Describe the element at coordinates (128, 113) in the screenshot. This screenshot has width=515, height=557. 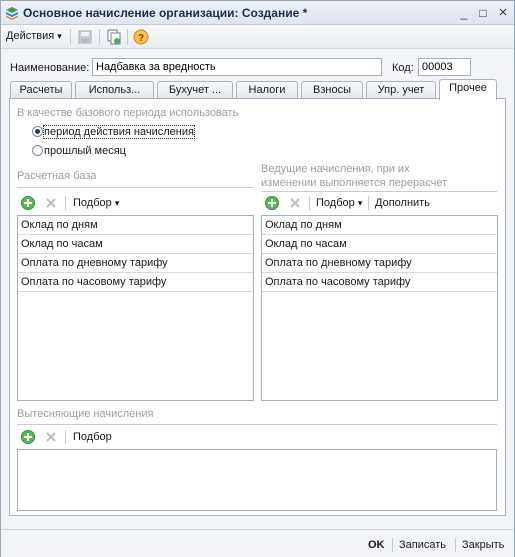
I see `base-period-title: В качестве базового периода использовать` at that location.